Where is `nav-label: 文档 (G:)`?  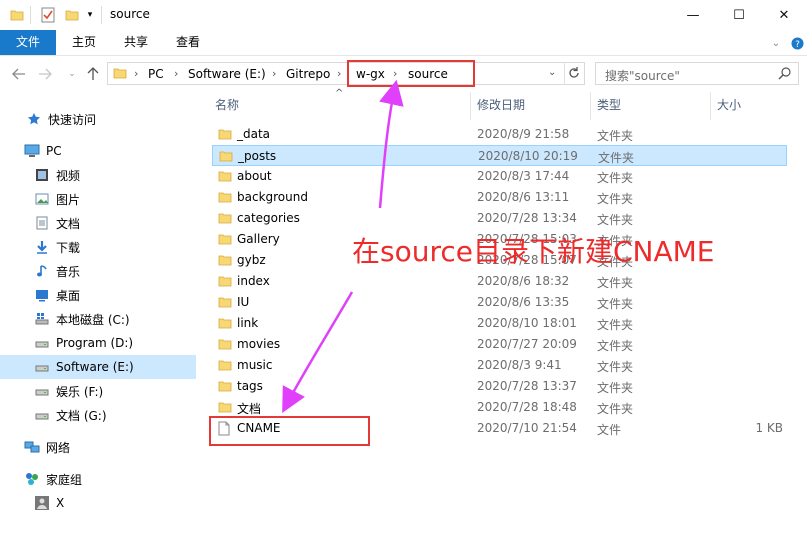
nav-label: 文档 (G:) is located at coordinates (81, 415).